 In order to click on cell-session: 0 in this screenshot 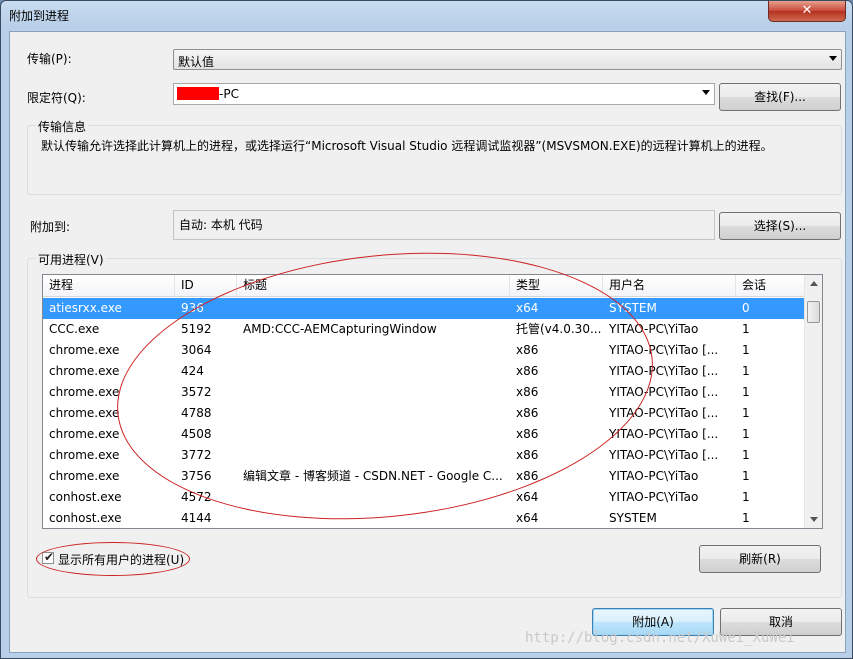, I will do `click(746, 308)`.